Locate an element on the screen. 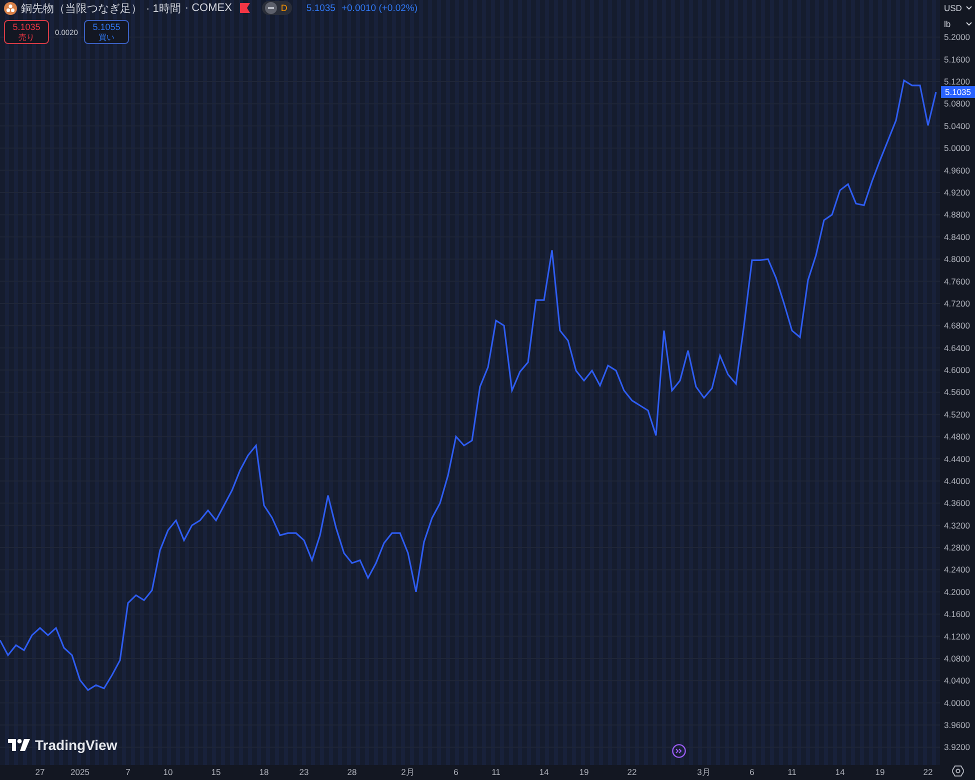 The width and height of the screenshot is (975, 780). y-axis-label: 4.4000 is located at coordinates (957, 481).